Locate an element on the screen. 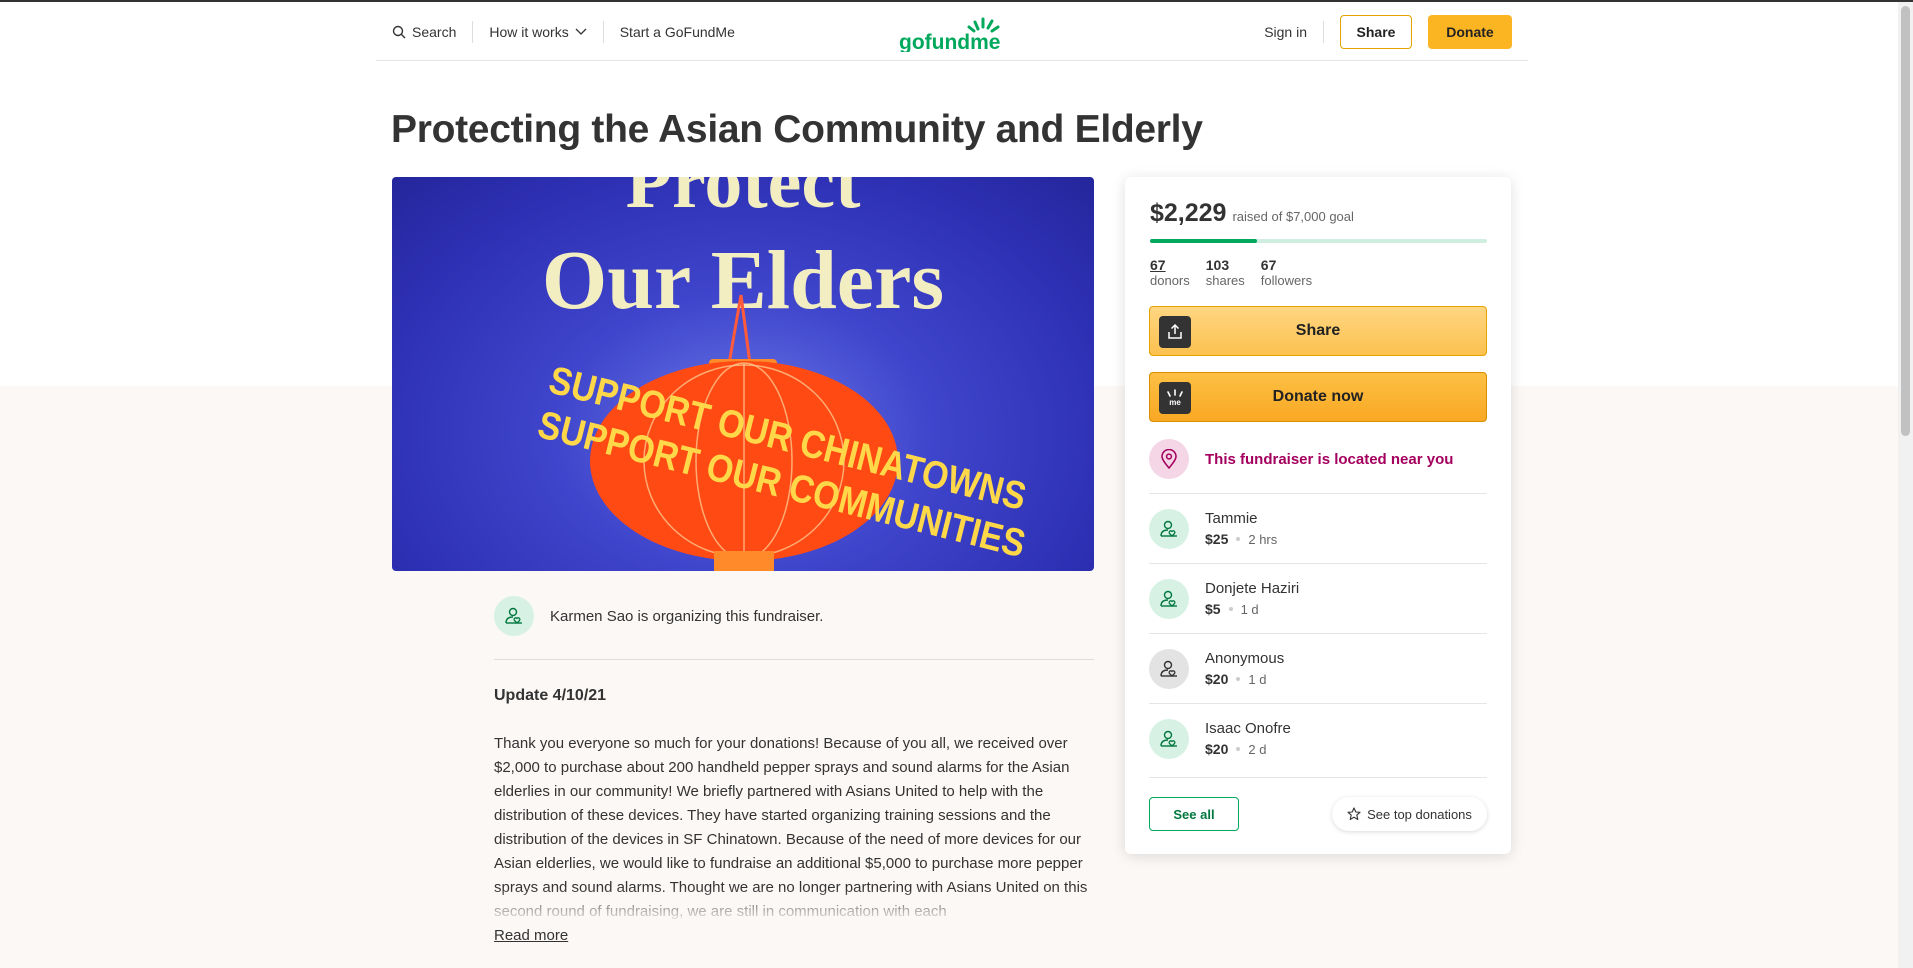 This screenshot has height=968, width=1913. nav-right: Sign in Share Donate is located at coordinates (1380, 31).